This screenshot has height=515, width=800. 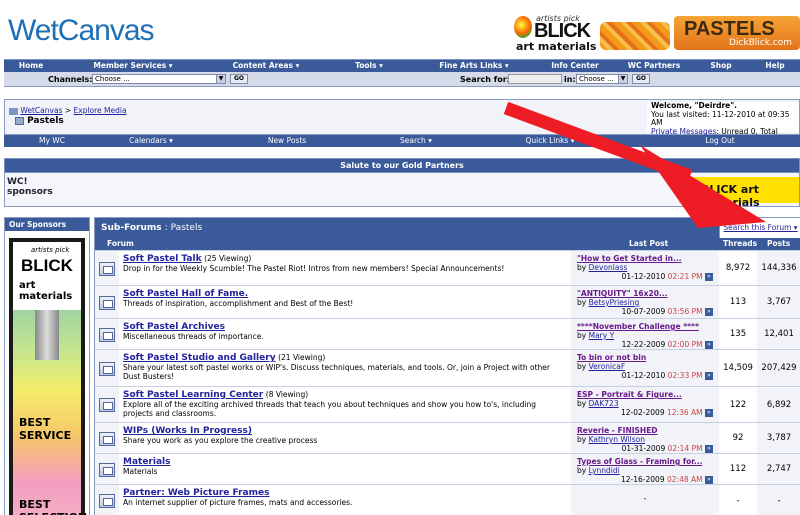 I want to click on nav-tools: Tools ▾, so click(x=369, y=66).